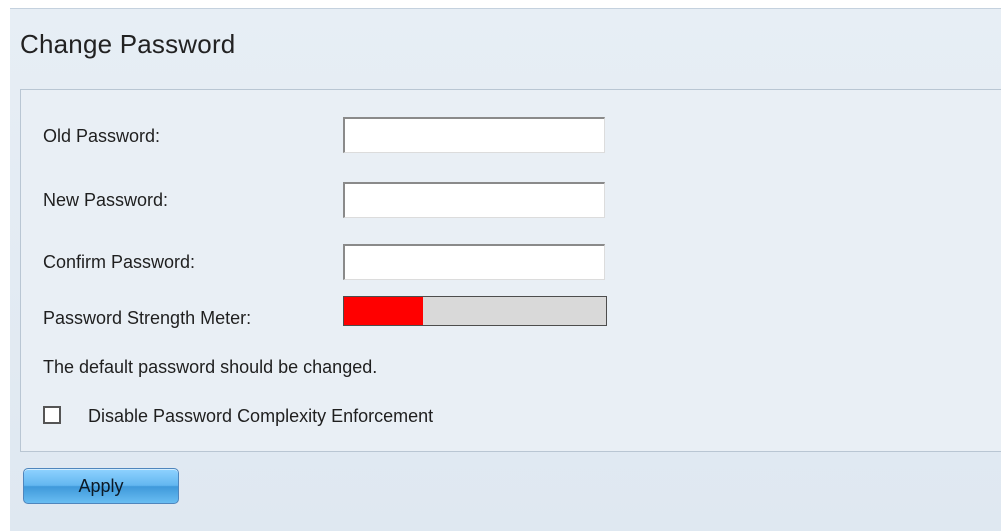 The height and width of the screenshot is (531, 1001). Describe the element at coordinates (102, 136) in the screenshot. I see `old-password-label: Old Password:` at that location.